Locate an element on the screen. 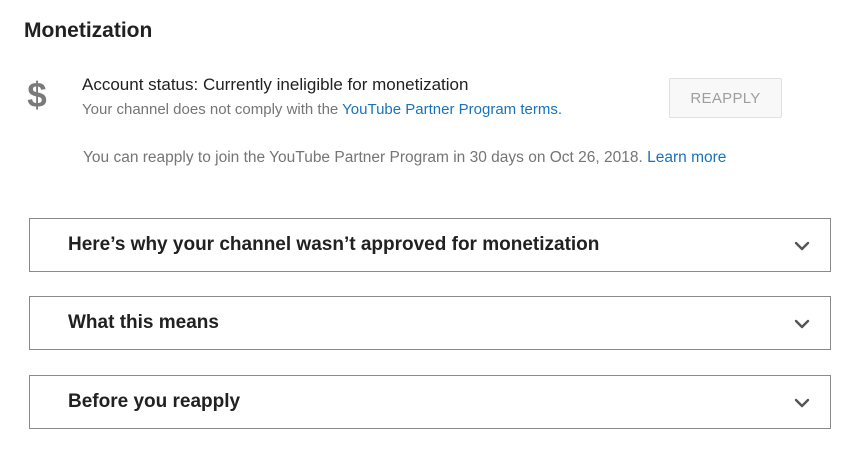 This screenshot has width=855, height=465. accordion-what-this-means: What this means is located at coordinates (430, 323).